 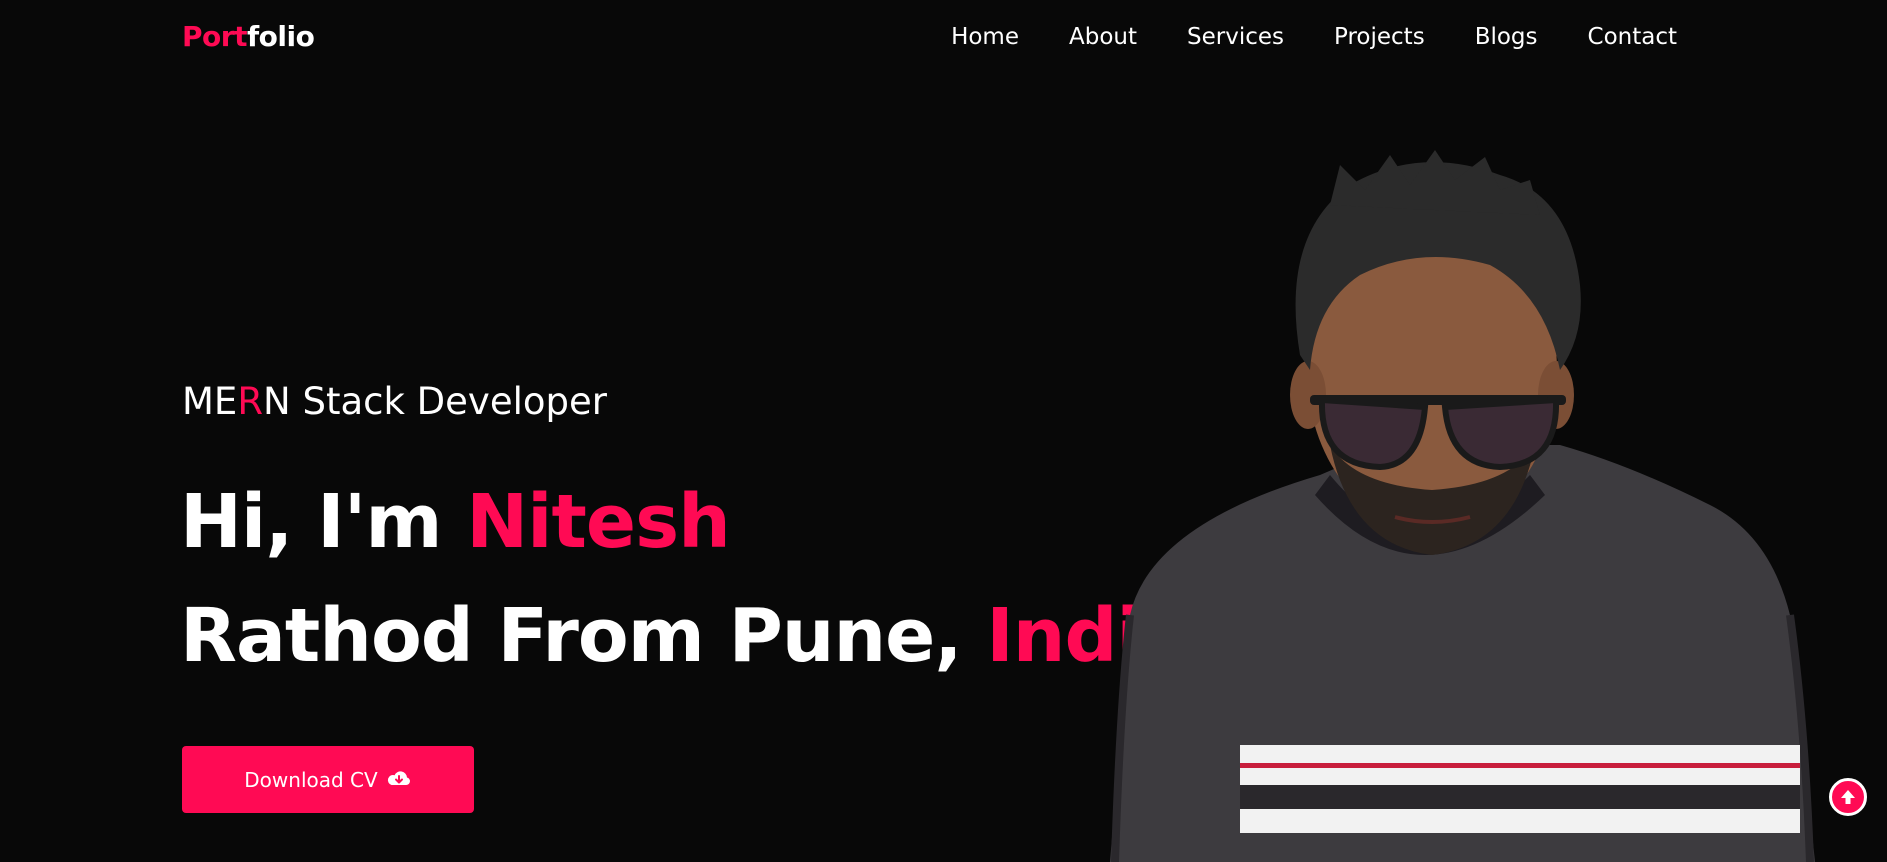 I want to click on nav-contact: Contact, so click(x=1632, y=37).